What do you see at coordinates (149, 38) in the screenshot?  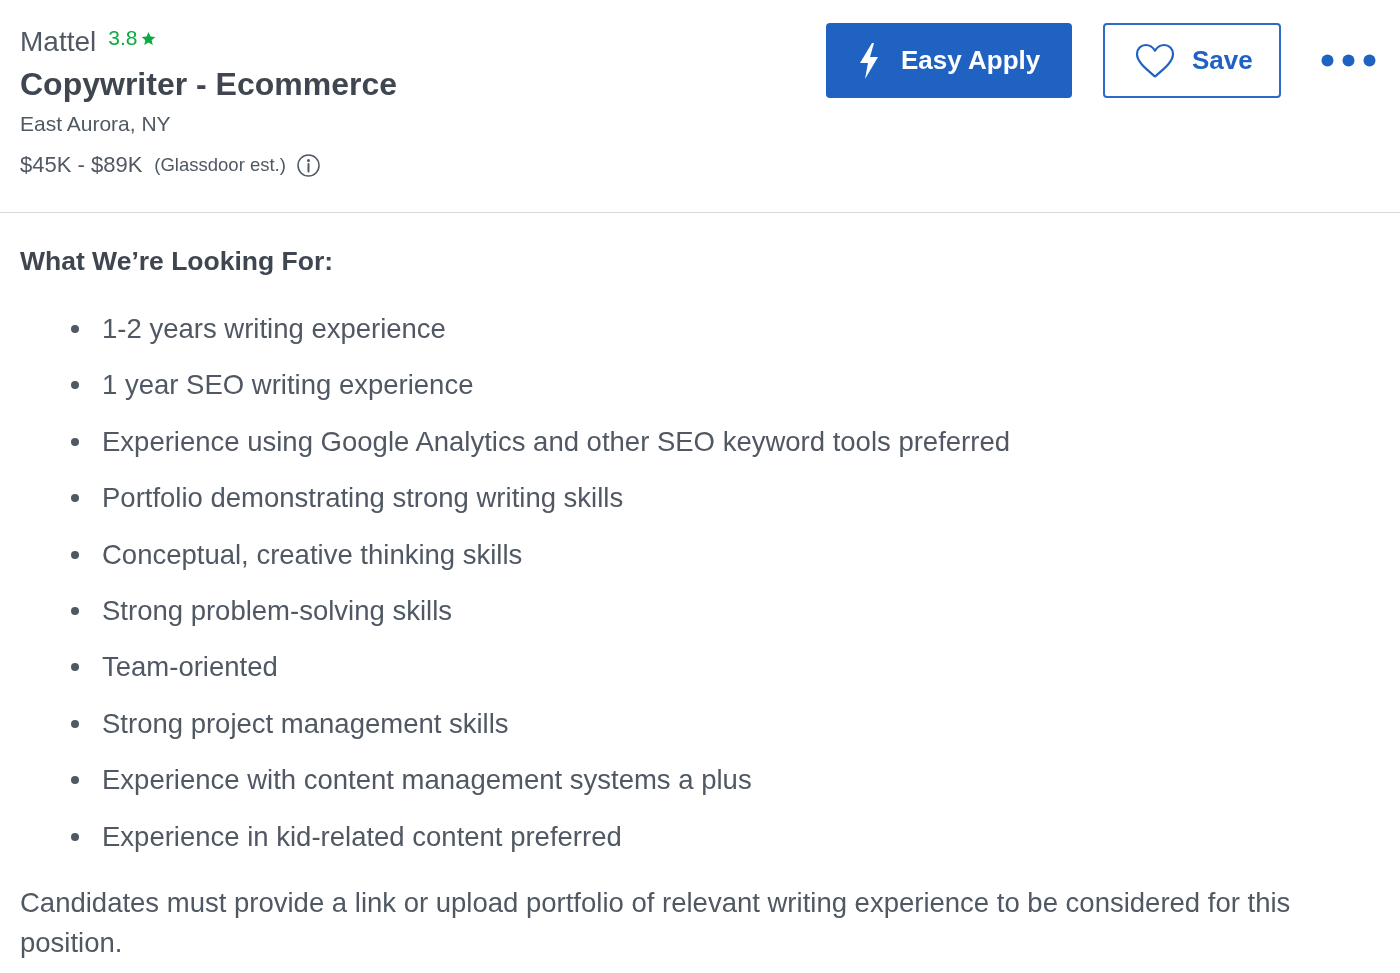 I see `star-icon` at bounding box center [149, 38].